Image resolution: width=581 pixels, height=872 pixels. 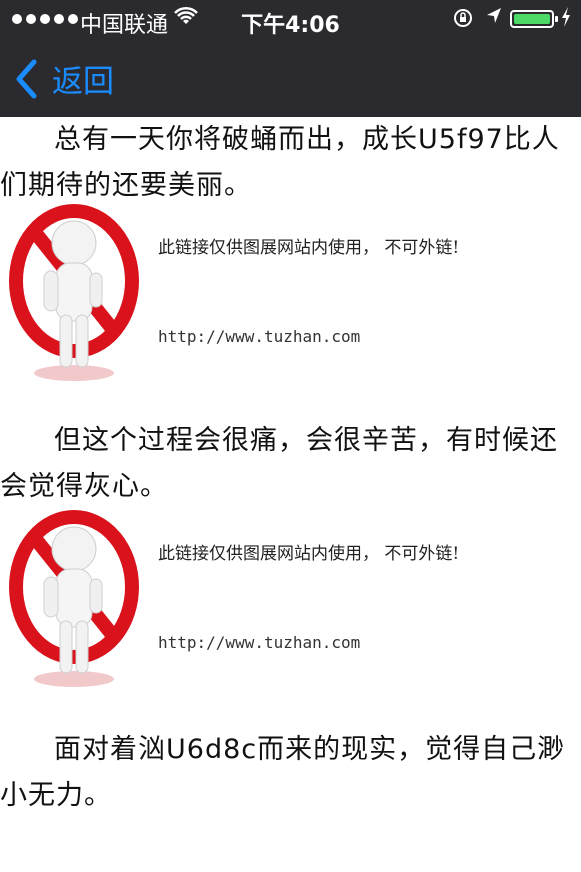 What do you see at coordinates (83, 82) in the screenshot?
I see `back-button-label: 返回` at bounding box center [83, 82].